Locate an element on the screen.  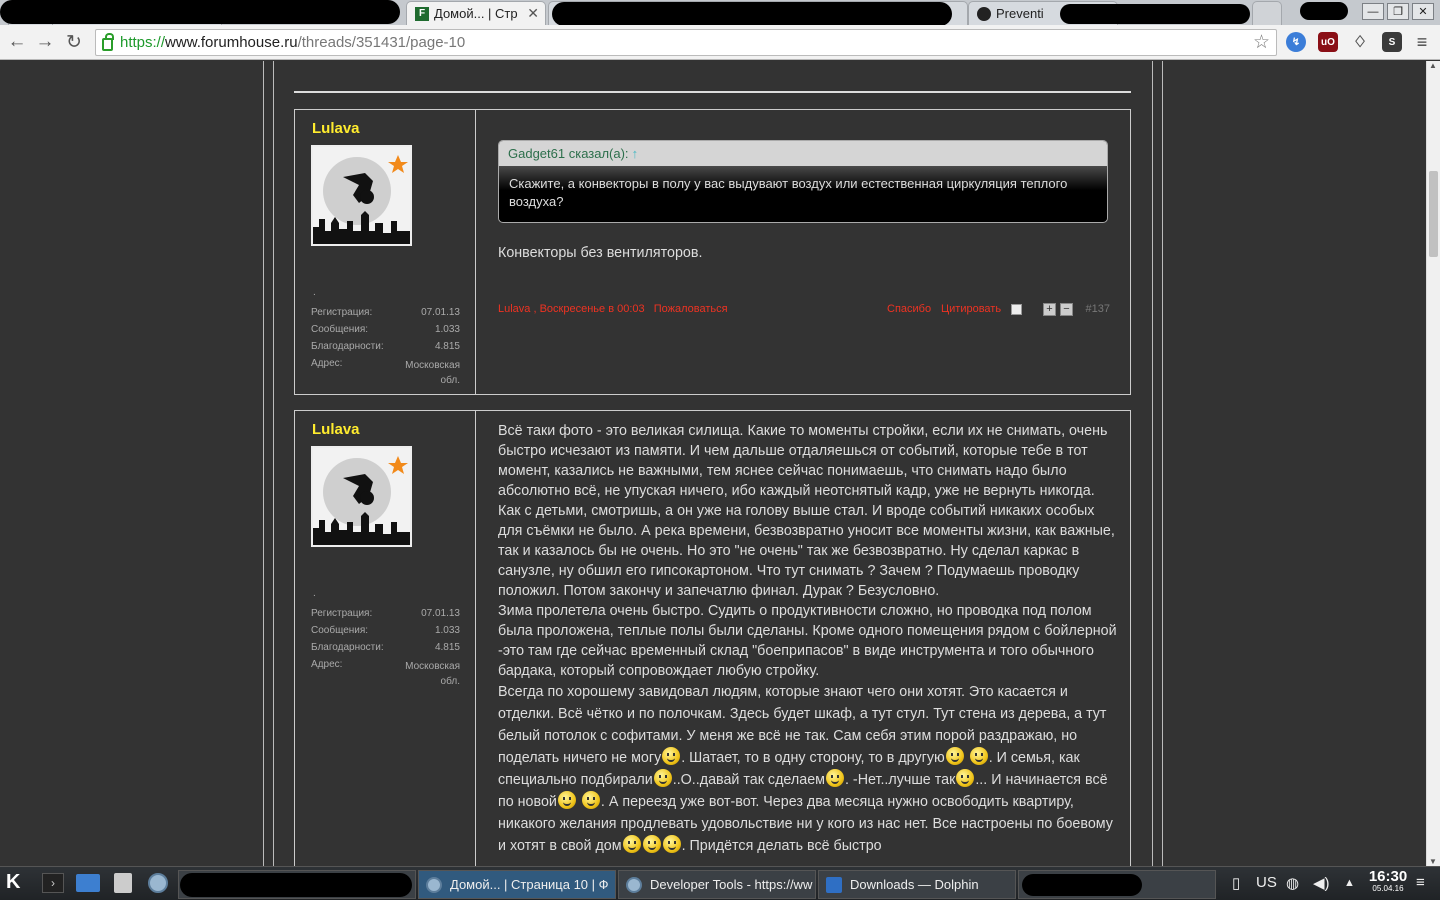
quote-link: Цитировать is located at coordinates (971, 309).